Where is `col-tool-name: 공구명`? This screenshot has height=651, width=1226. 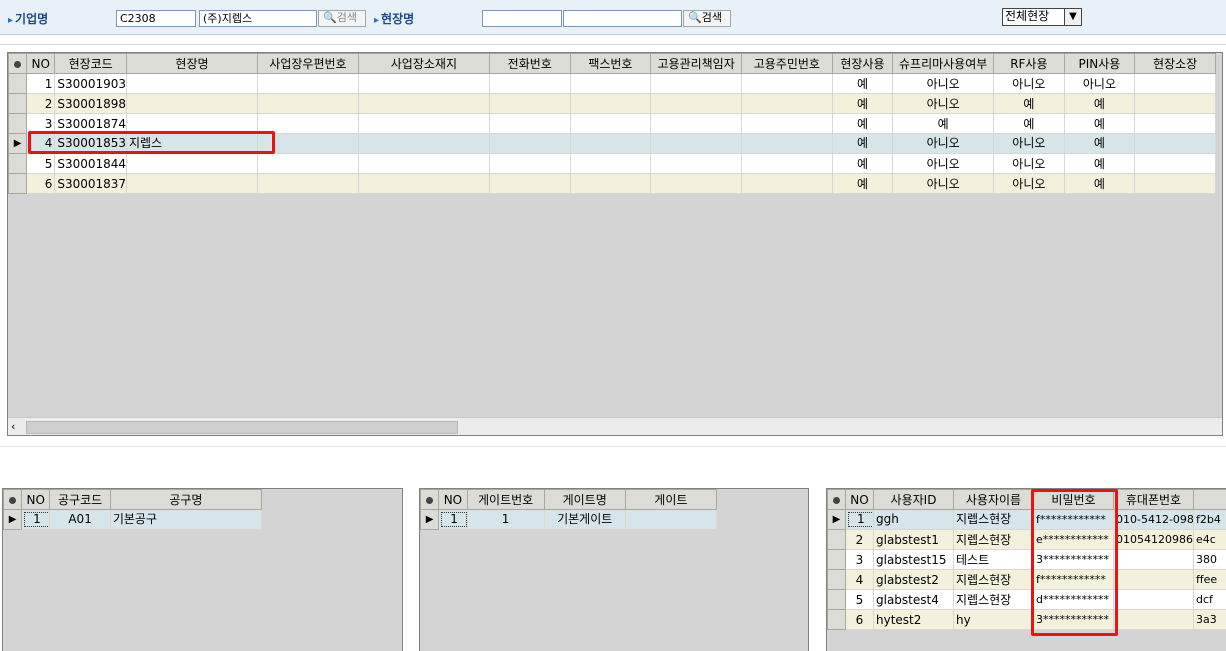
col-tool-name: 공구명 is located at coordinates (186, 499).